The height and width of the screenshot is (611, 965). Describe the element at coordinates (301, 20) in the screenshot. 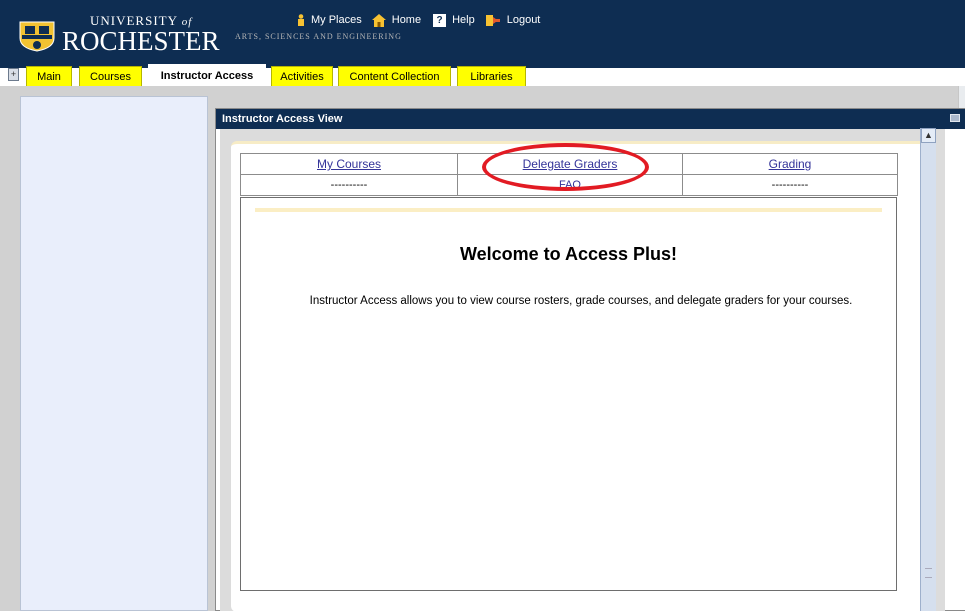

I see `person-icon` at that location.